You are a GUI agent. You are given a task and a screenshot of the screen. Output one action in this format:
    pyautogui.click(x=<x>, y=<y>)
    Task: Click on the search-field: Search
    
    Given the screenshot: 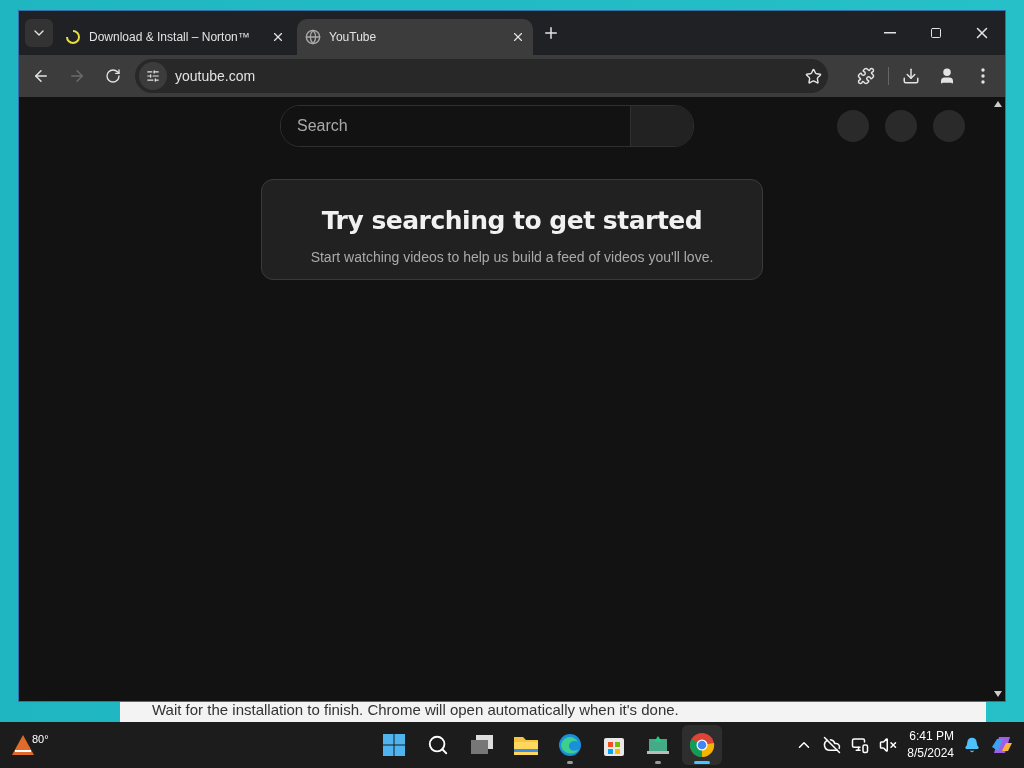 What is the action you would take?
    pyautogui.click(x=487, y=126)
    